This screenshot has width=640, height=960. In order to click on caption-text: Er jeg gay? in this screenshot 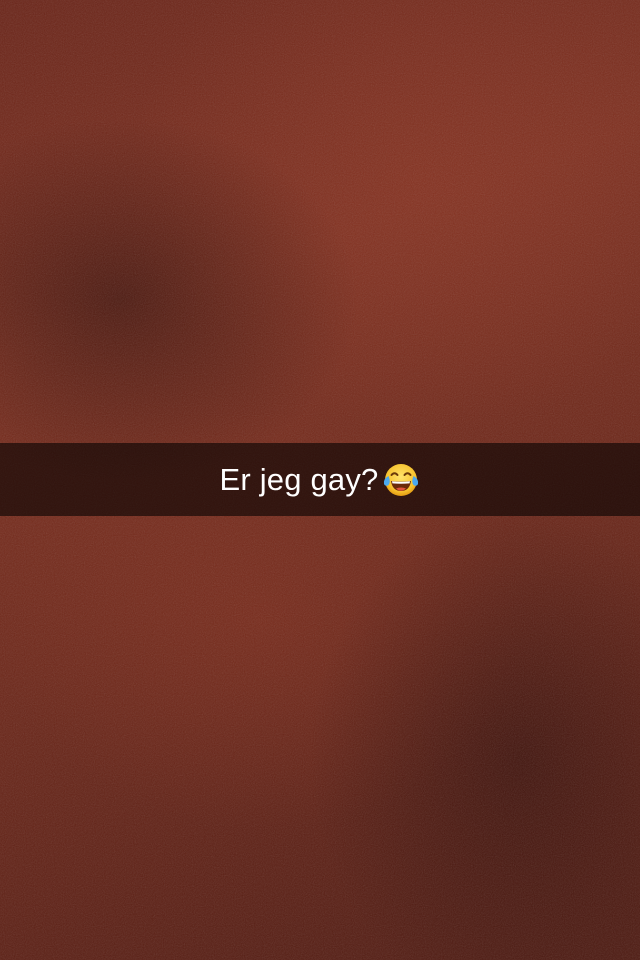, I will do `click(299, 479)`.